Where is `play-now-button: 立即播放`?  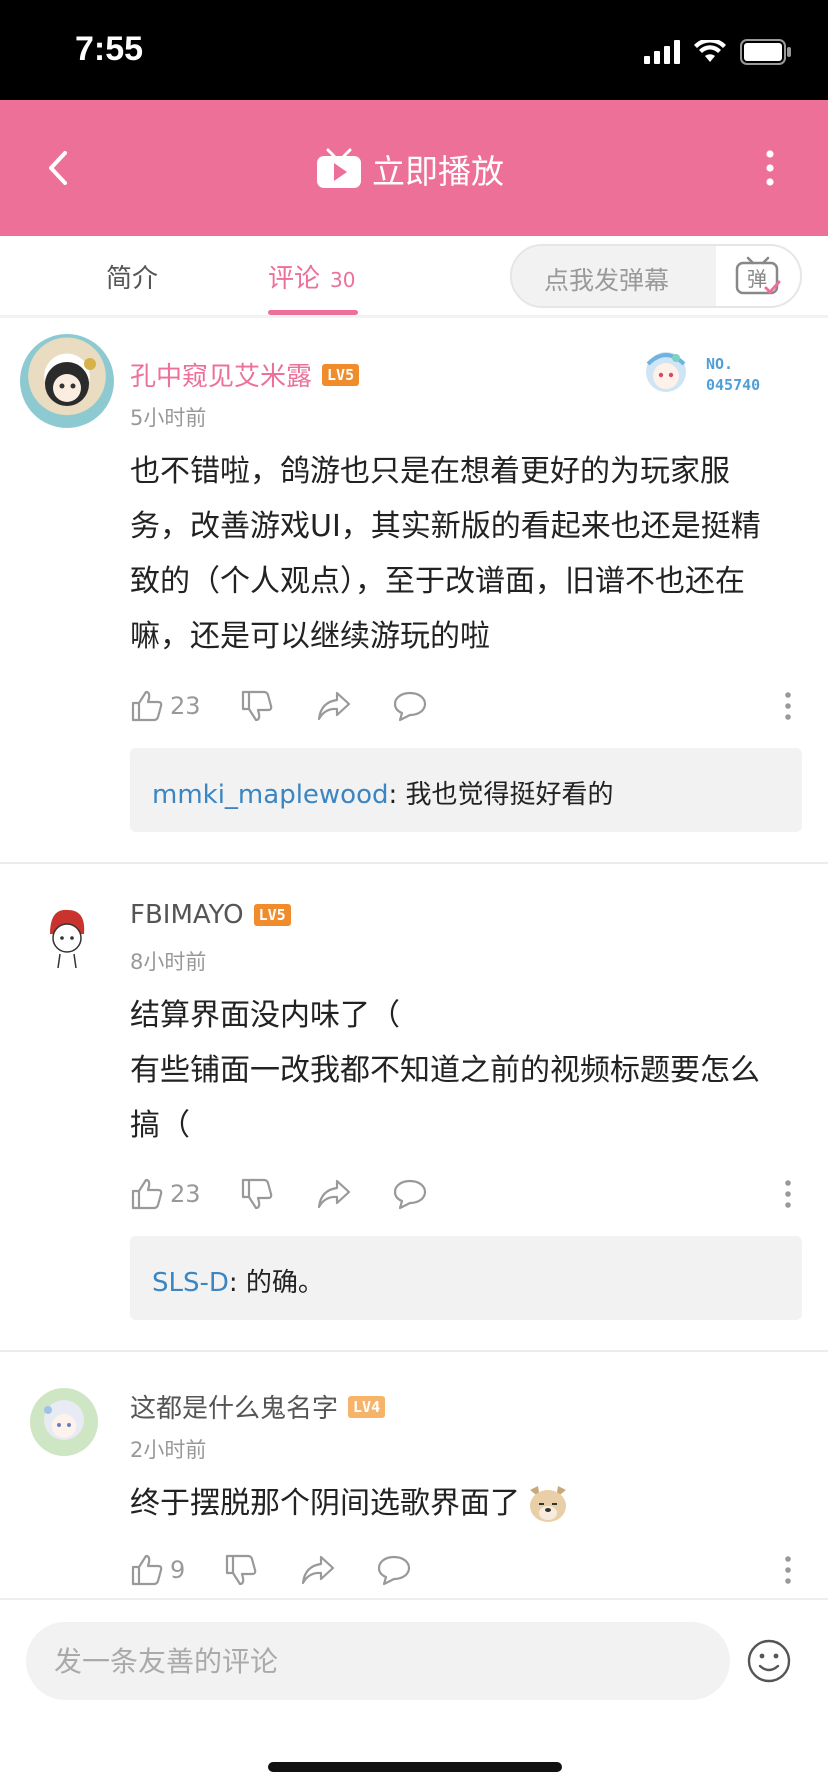
play-now-button: 立即播放 is located at coordinates (410, 169).